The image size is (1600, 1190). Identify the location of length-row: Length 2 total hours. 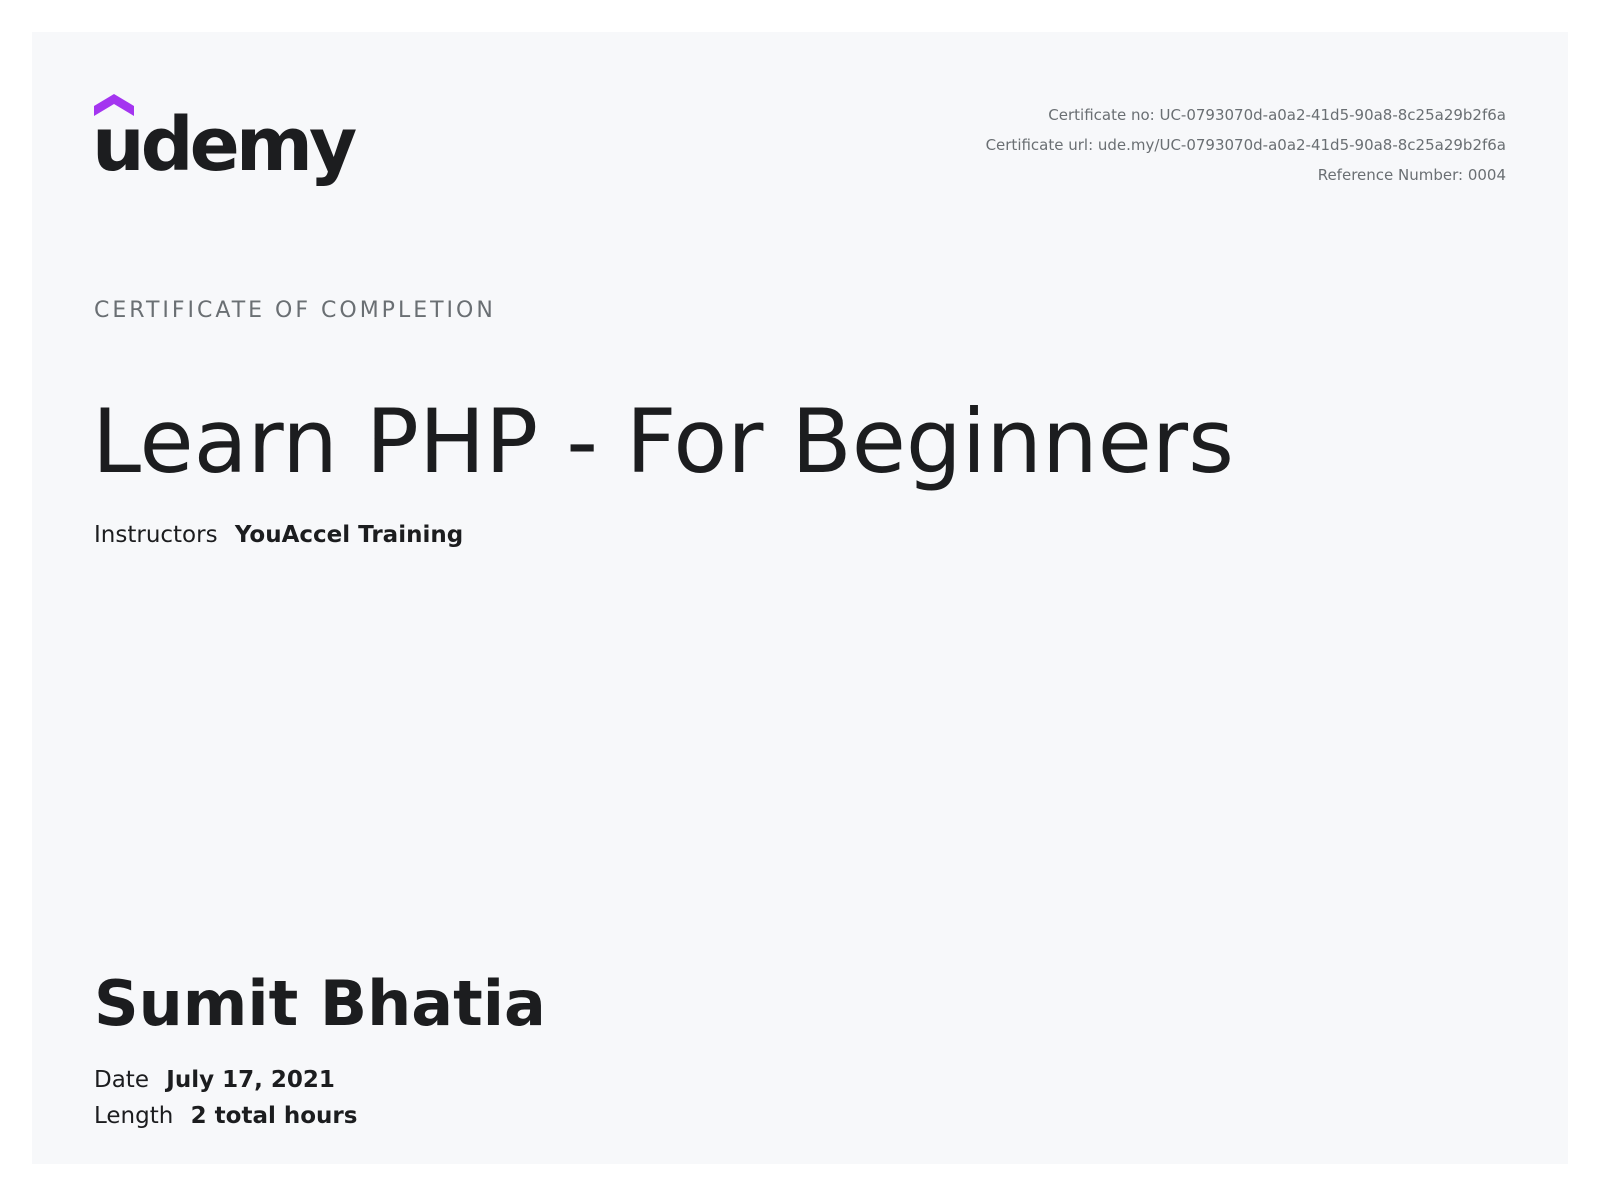
(225, 1116).